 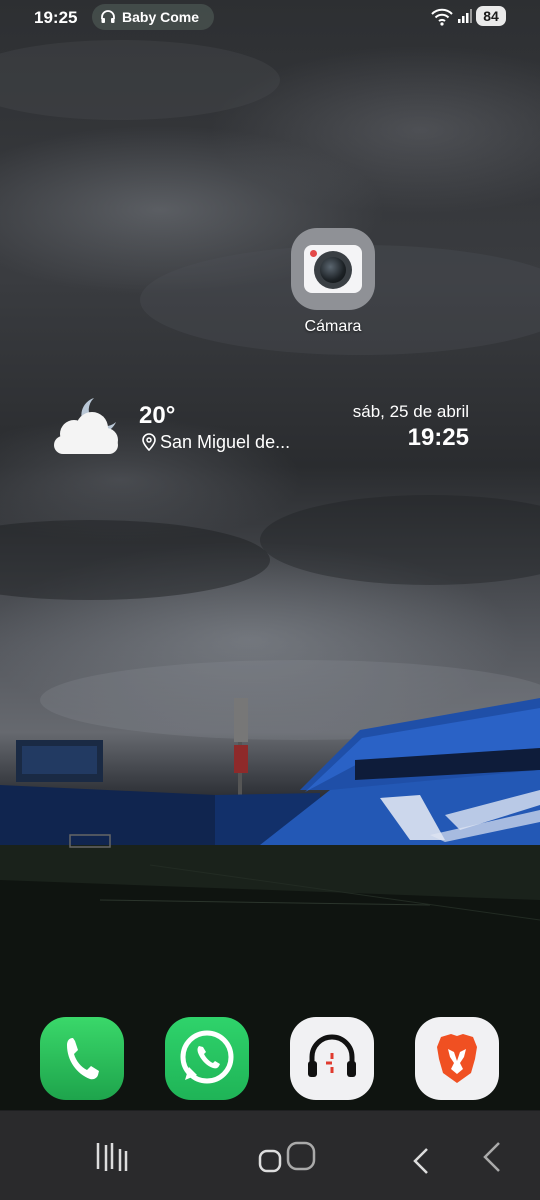 I want to click on home-icon, so click(x=287, y=1157).